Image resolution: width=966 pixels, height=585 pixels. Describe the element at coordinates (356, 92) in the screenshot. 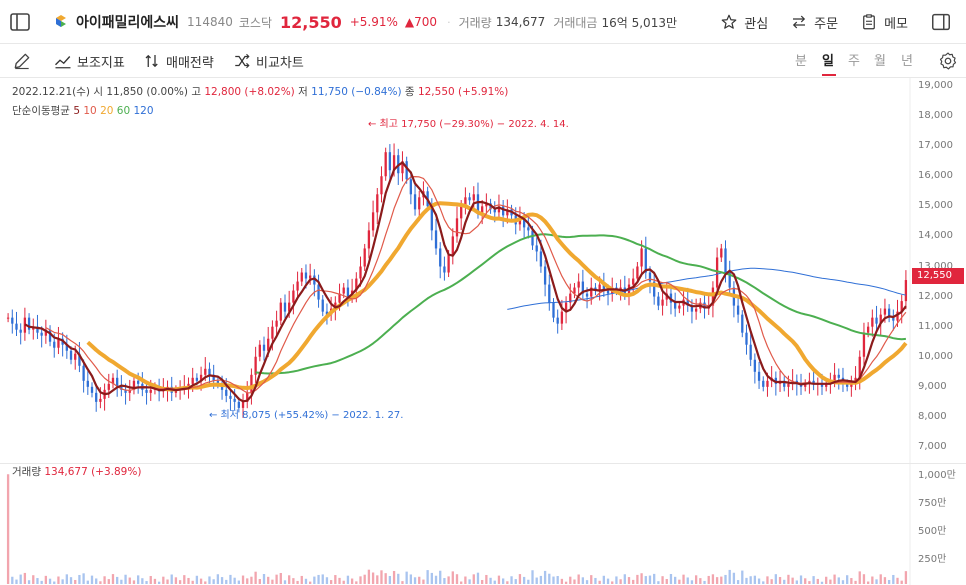

I see `info-low: 11,750 (−0.84%)` at that location.